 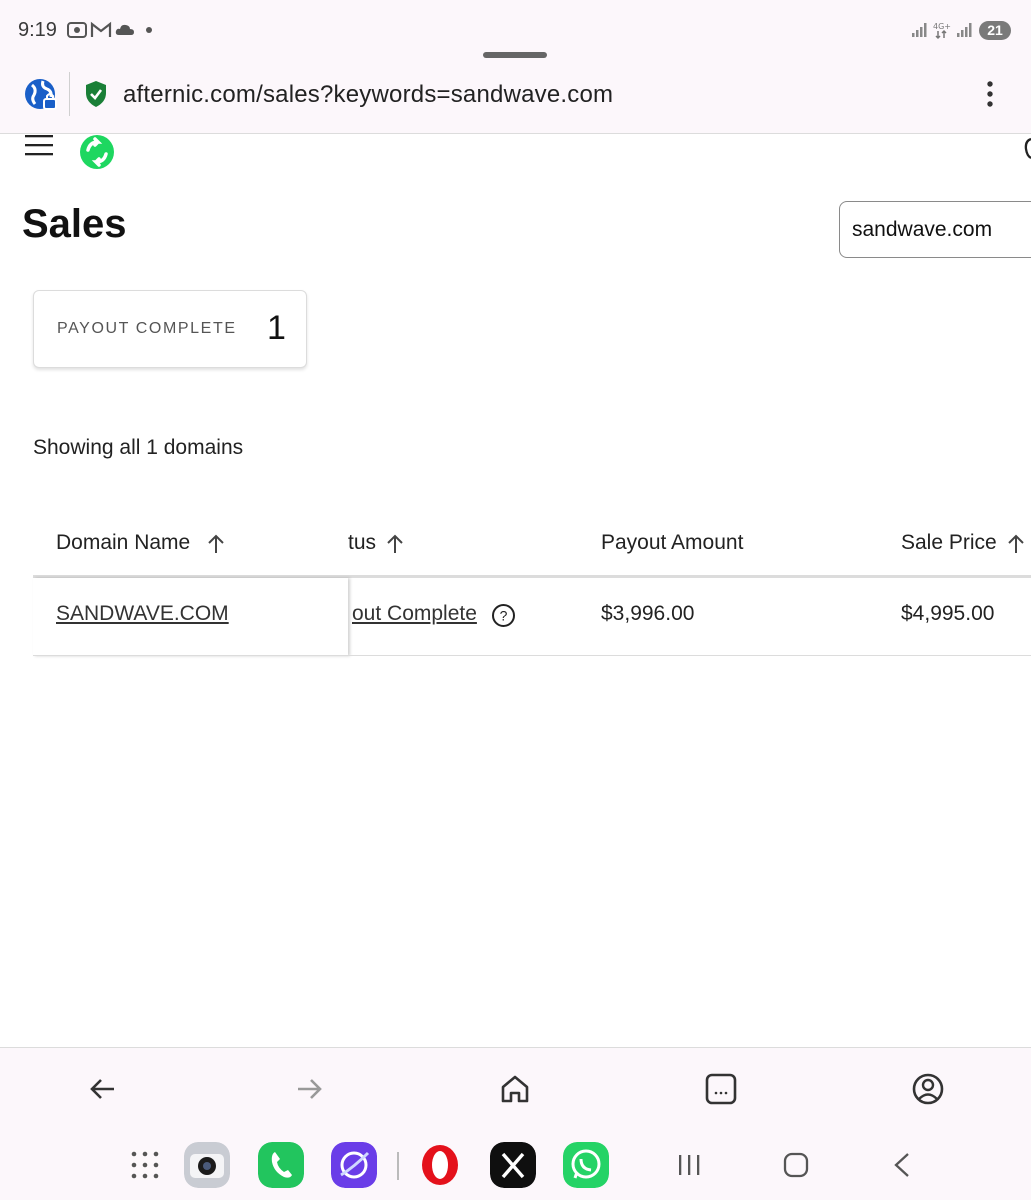 I want to click on payout-amount-header-label: Payout Amount, so click(x=672, y=542).